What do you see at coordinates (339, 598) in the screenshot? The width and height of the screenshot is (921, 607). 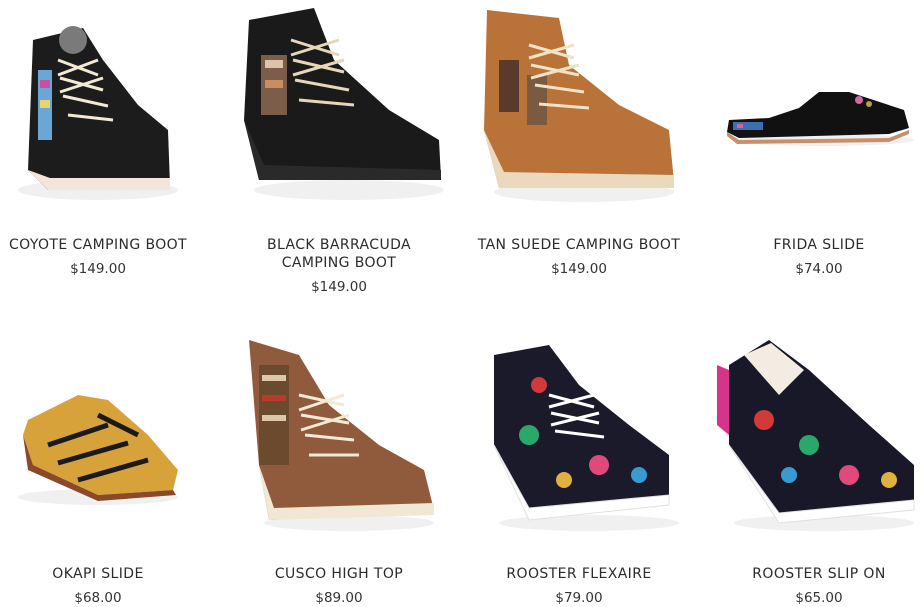 I see `product-price: $89.00` at bounding box center [339, 598].